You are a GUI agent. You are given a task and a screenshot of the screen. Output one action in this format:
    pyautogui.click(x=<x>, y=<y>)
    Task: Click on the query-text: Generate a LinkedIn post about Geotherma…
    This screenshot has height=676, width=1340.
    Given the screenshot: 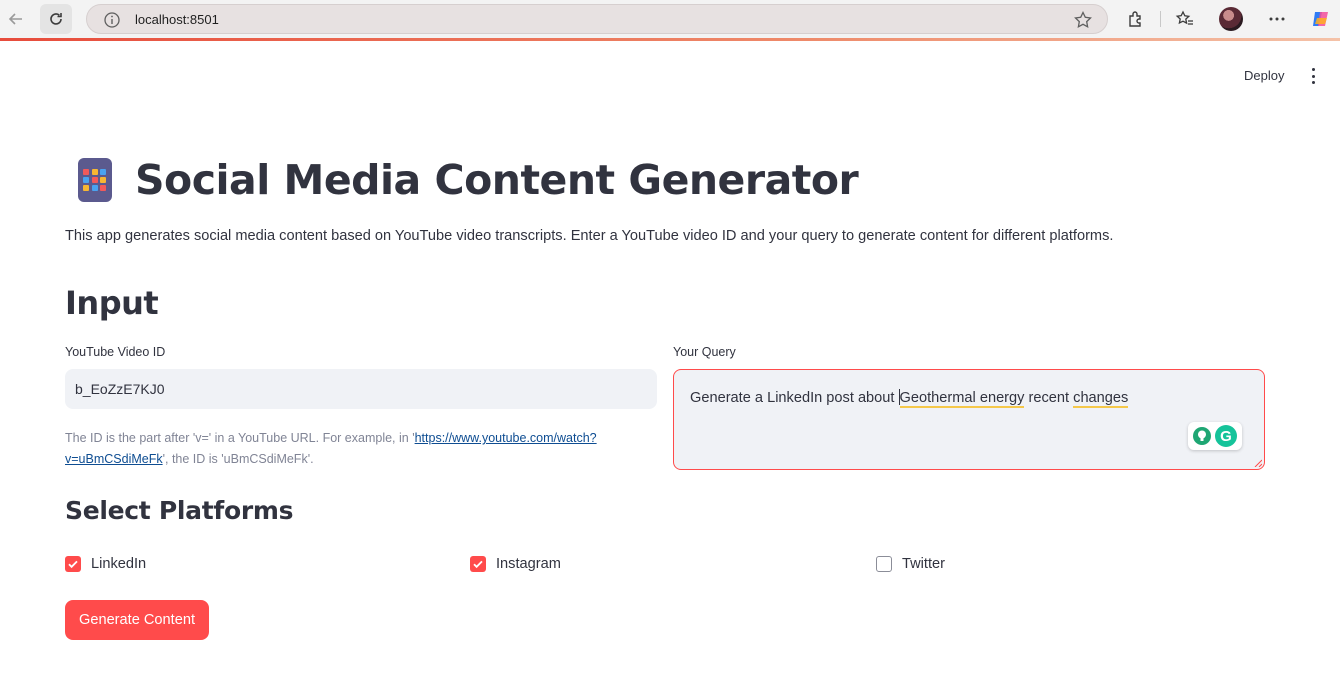 What is the action you would take?
    pyautogui.click(x=909, y=398)
    